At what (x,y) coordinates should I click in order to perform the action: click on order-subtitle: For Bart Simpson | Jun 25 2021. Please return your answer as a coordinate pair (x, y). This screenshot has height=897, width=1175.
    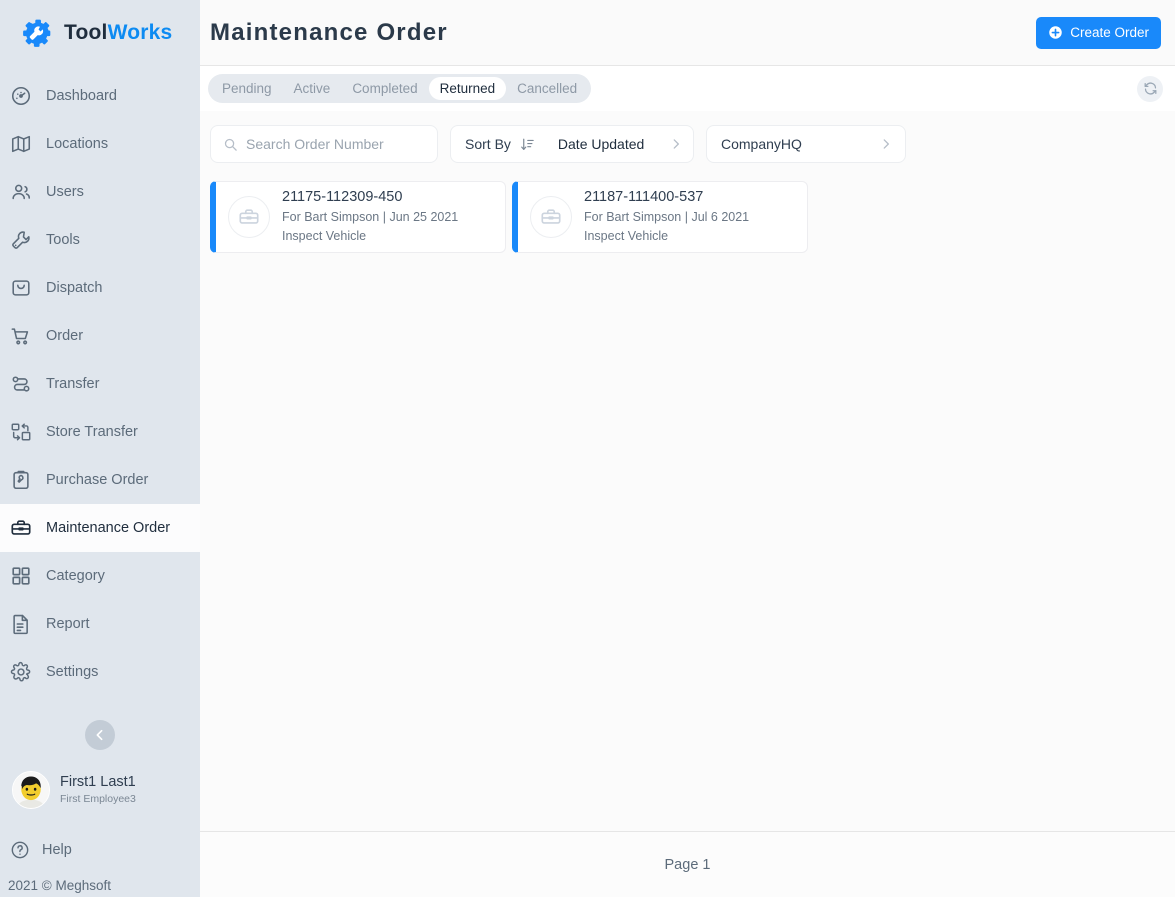
    Looking at the image, I should click on (370, 217).